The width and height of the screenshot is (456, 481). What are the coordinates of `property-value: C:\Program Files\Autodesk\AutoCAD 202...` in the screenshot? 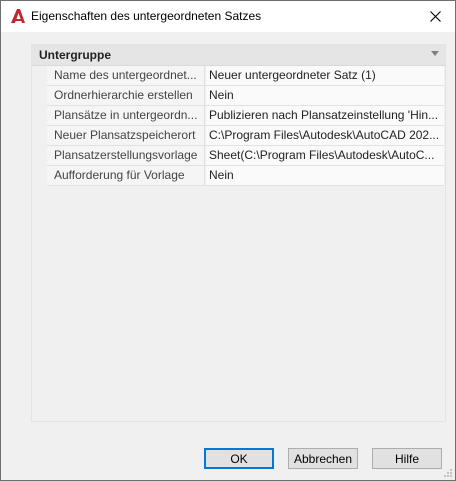 It's located at (325, 135).